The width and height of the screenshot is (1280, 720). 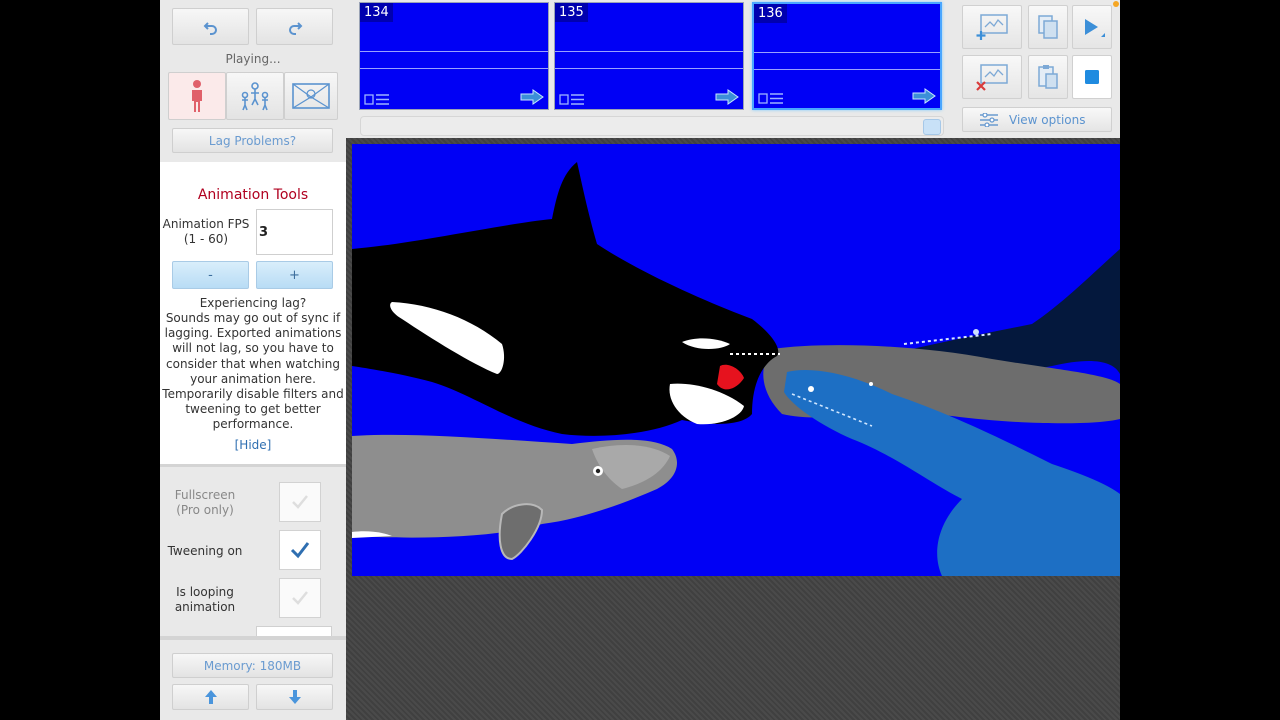 I want to click on looping-label-line2: animation, so click(x=205, y=607).